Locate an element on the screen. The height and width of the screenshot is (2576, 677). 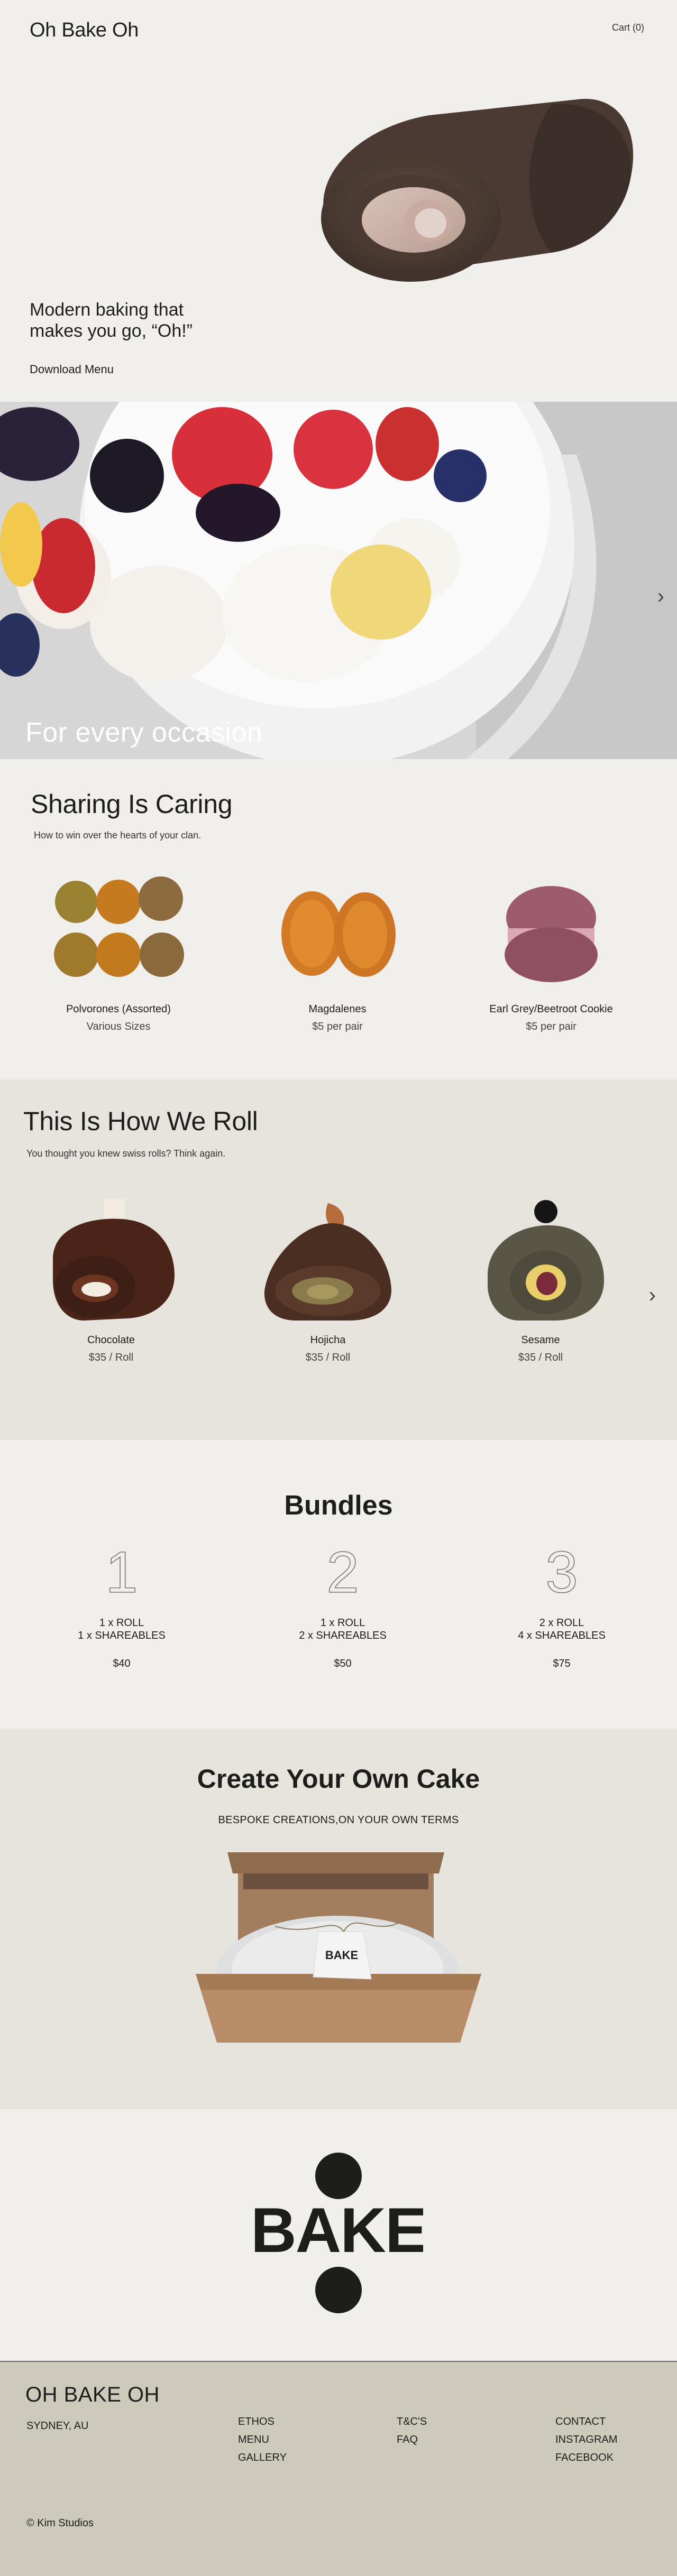
occasion-banner: For every occasion › is located at coordinates (338, 580).